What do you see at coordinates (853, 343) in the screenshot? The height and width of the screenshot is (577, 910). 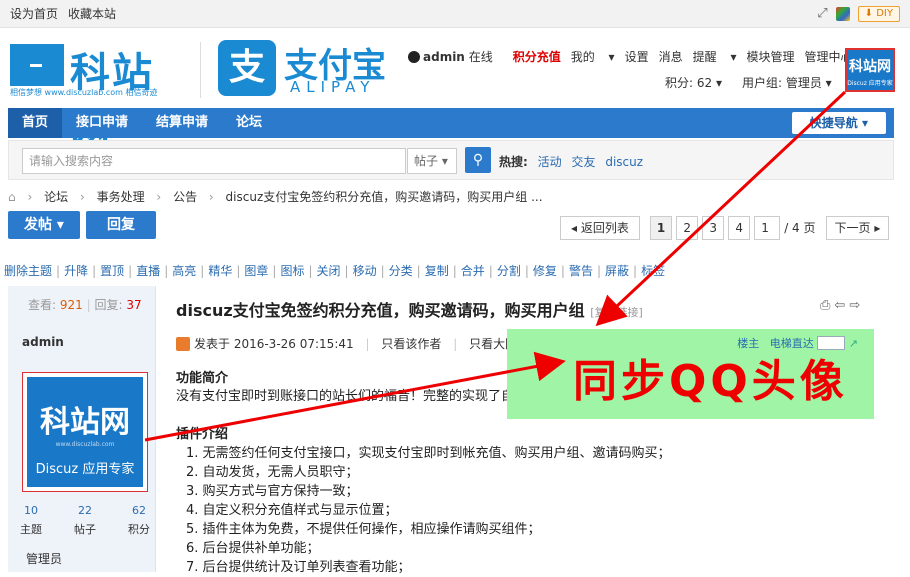 I see `elevator-go-icon: ↗` at bounding box center [853, 343].